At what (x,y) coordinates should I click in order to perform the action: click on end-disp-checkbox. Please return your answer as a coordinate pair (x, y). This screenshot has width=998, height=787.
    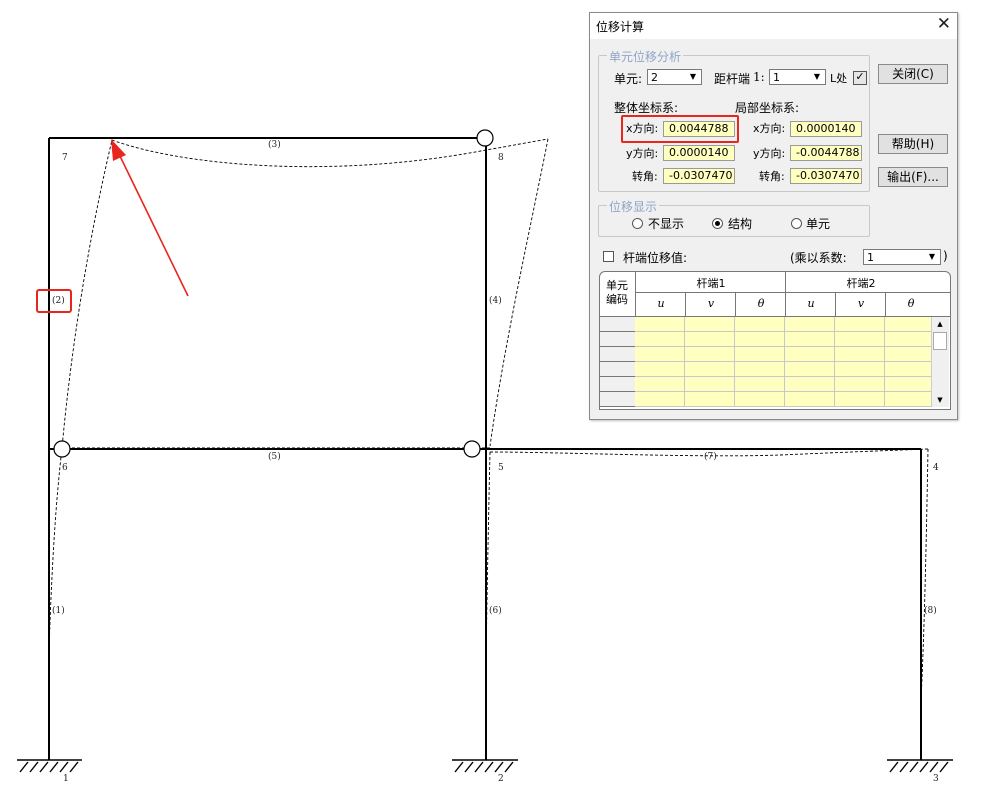
    Looking at the image, I should click on (608, 256).